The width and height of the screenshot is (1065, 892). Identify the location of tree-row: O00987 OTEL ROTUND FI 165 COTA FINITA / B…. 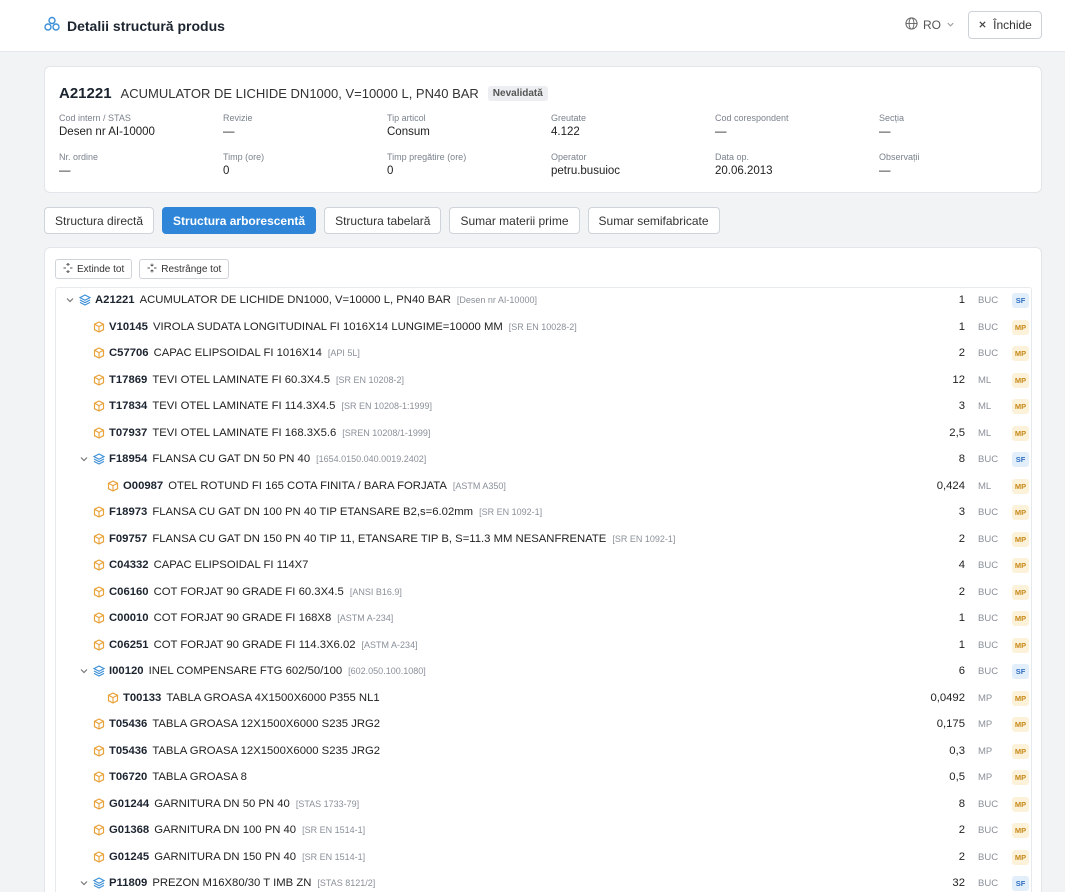
(543, 487).